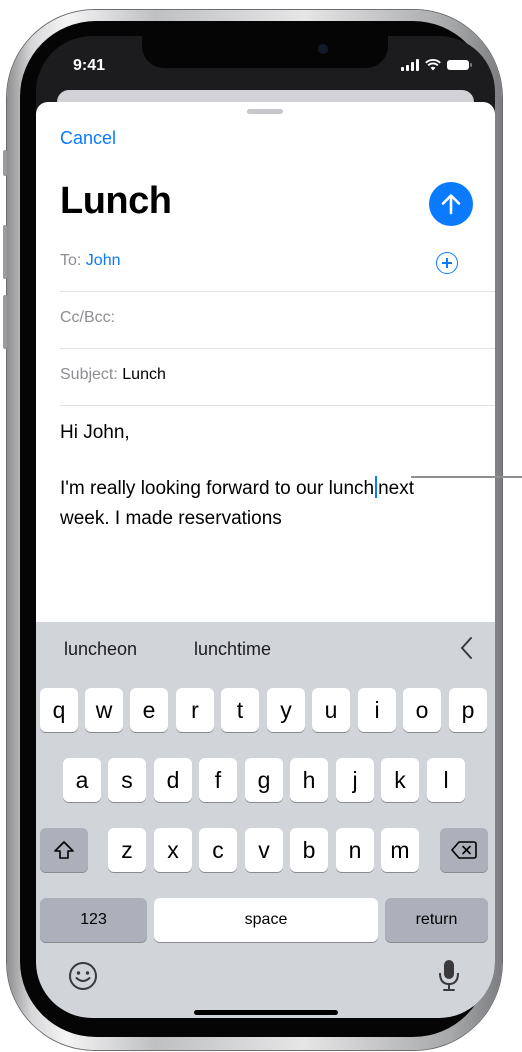 Image resolution: width=522 pixels, height=1052 pixels. What do you see at coordinates (376, 487) in the screenshot?
I see `text-cursor` at bounding box center [376, 487].